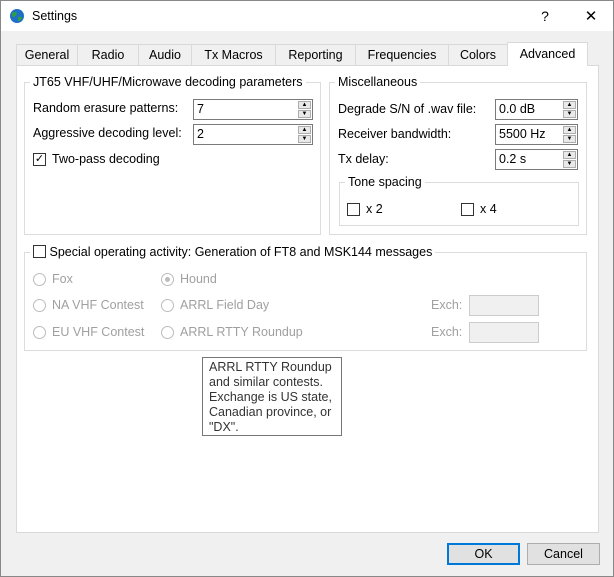  Describe the element at coordinates (467, 209) in the screenshot. I see `x4-checkbox` at that location.